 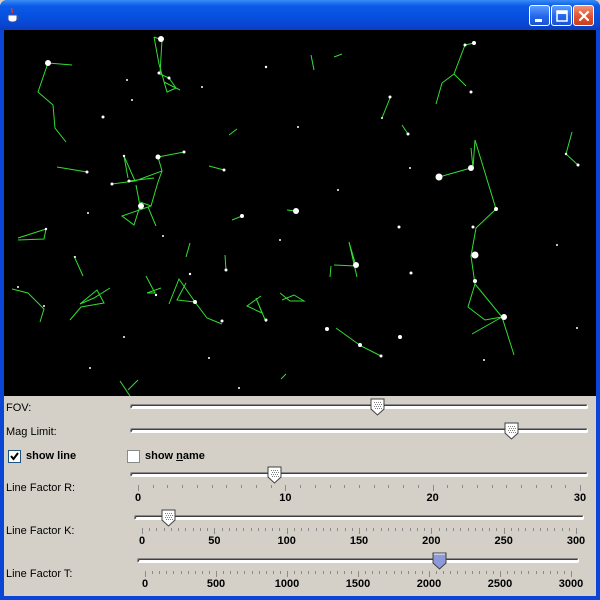 I want to click on mag-limit-slider-thumb, so click(x=511, y=431).